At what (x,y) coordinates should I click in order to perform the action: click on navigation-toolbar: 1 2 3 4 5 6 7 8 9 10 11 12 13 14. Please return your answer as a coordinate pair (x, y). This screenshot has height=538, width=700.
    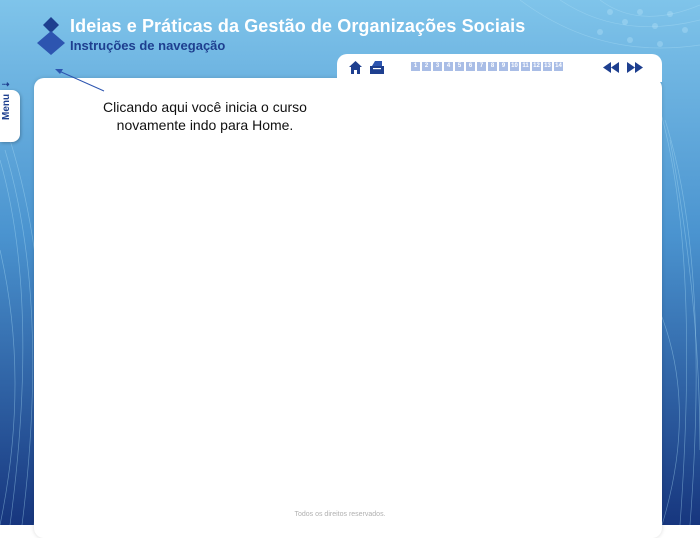
    Looking at the image, I should click on (499, 68).